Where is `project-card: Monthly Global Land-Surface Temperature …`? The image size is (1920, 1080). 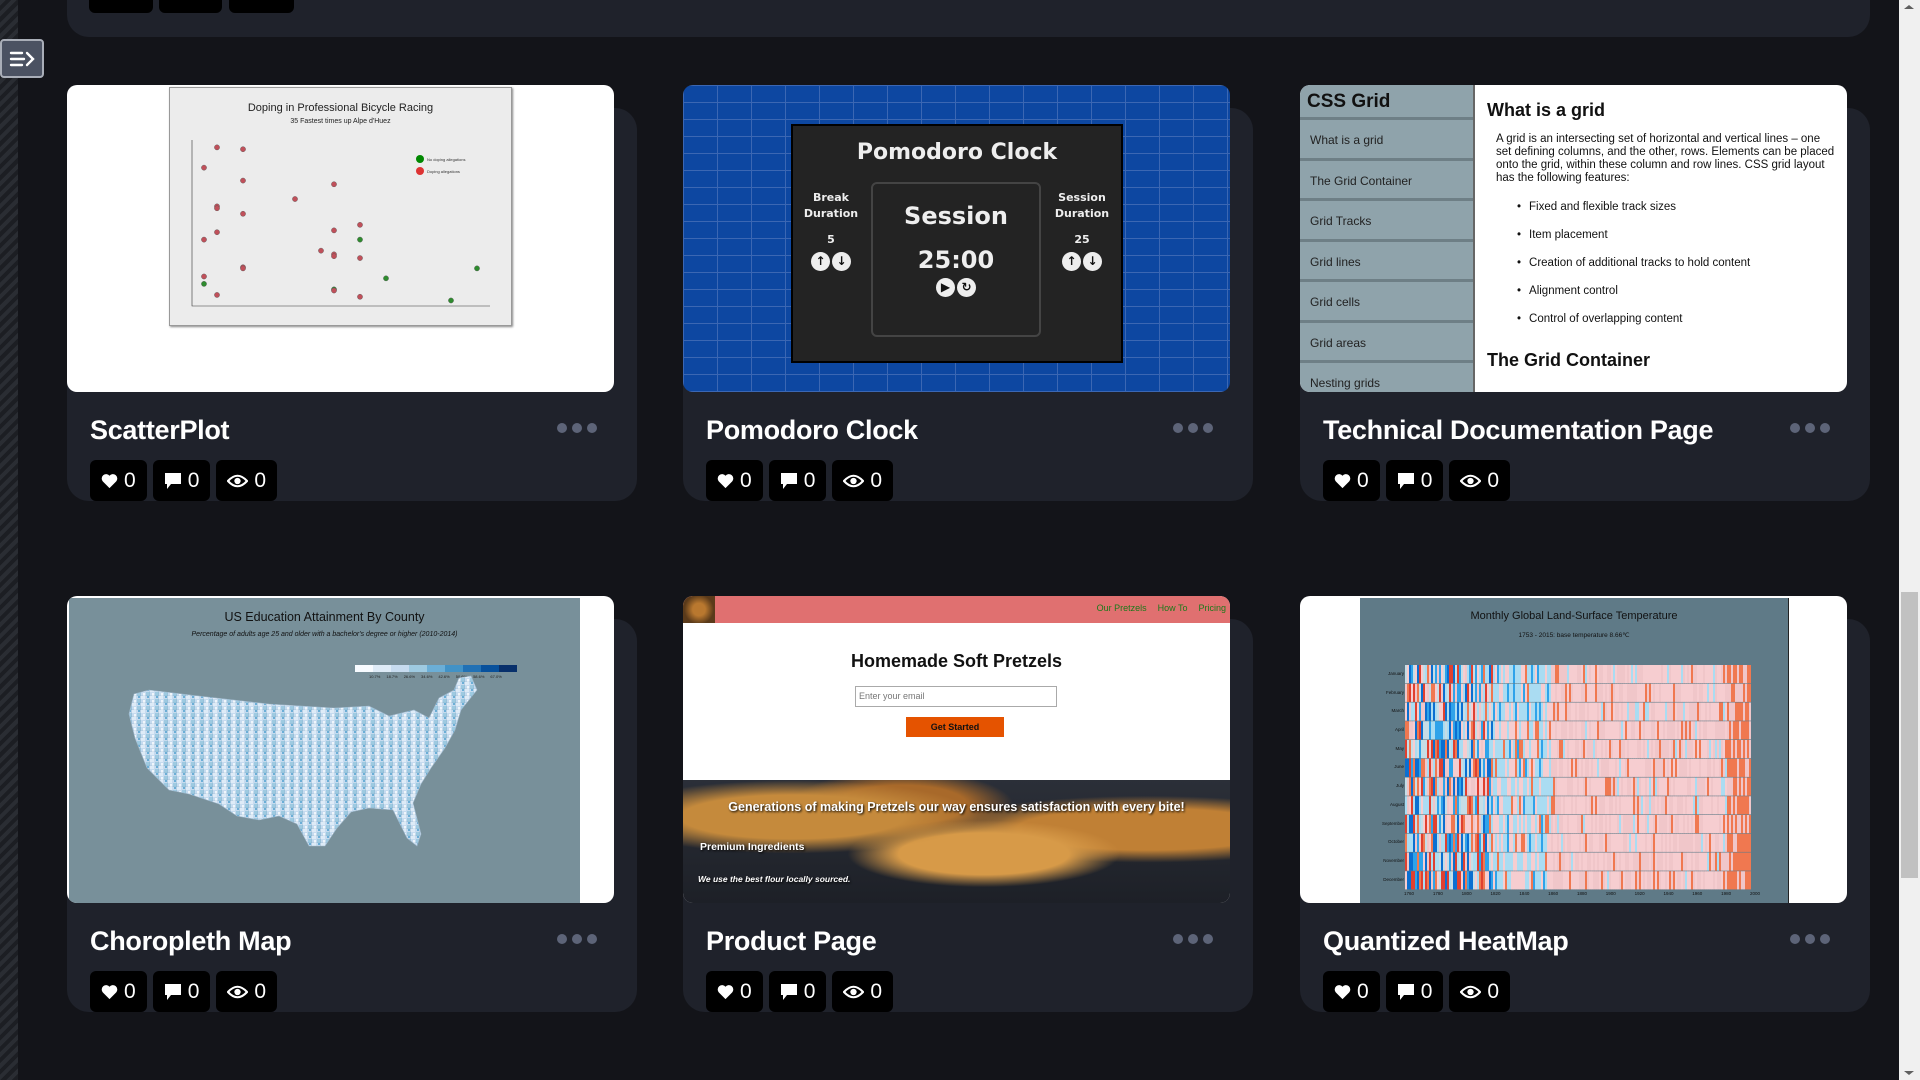
project-card: Monthly Global Land-Surface Temperature … is located at coordinates (1585, 804).